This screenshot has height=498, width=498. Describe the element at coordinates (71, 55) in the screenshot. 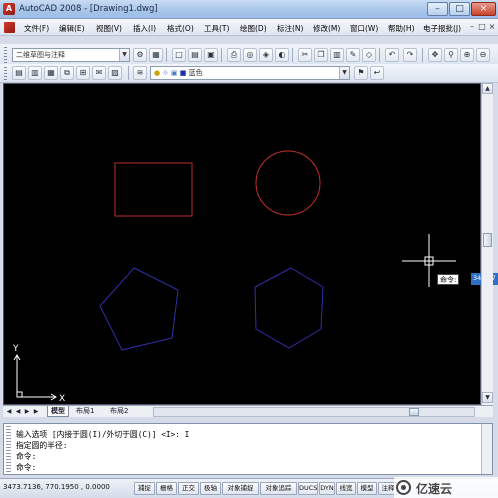

I see `workspace-select: 二维草图与注释 ▼` at that location.